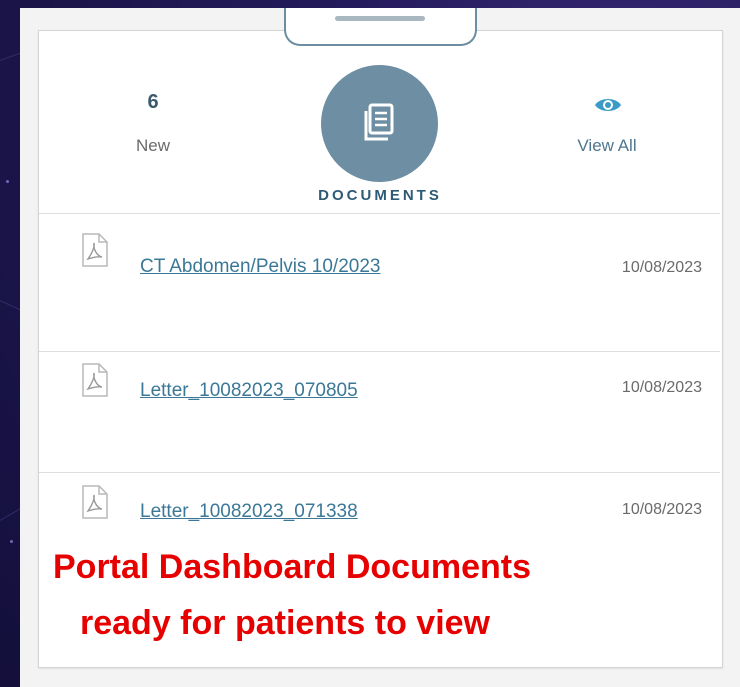 Image resolution: width=740 pixels, height=687 pixels. Describe the element at coordinates (153, 146) in the screenshot. I see `new-label: New` at that location.